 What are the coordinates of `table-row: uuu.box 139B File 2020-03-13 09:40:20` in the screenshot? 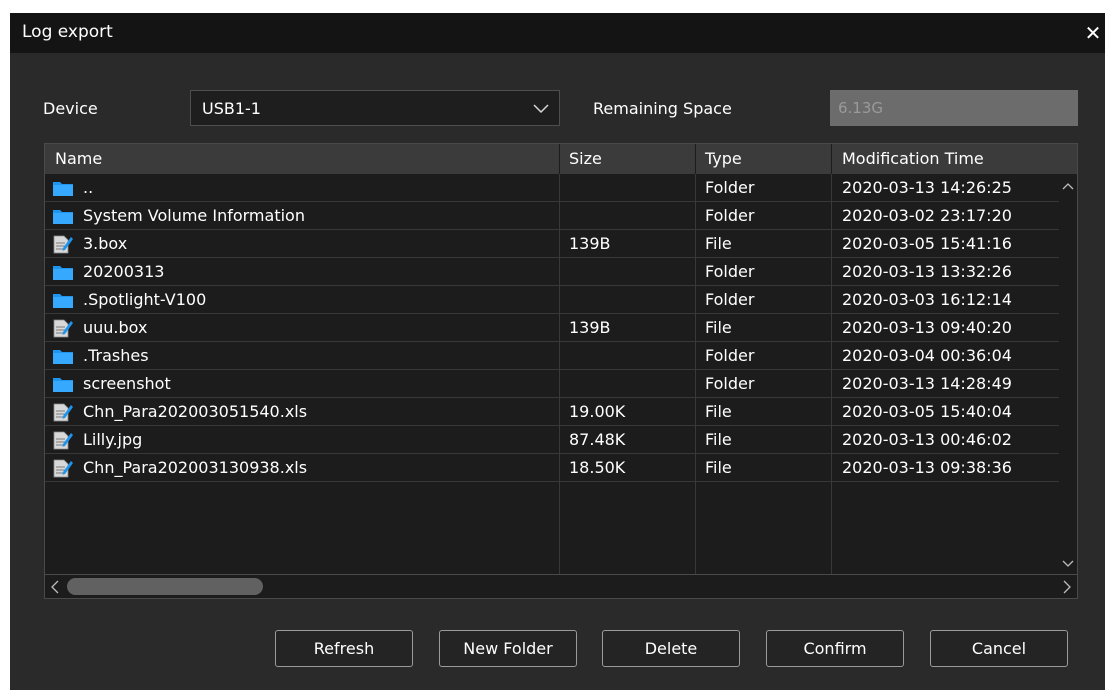 It's located at (552, 328).